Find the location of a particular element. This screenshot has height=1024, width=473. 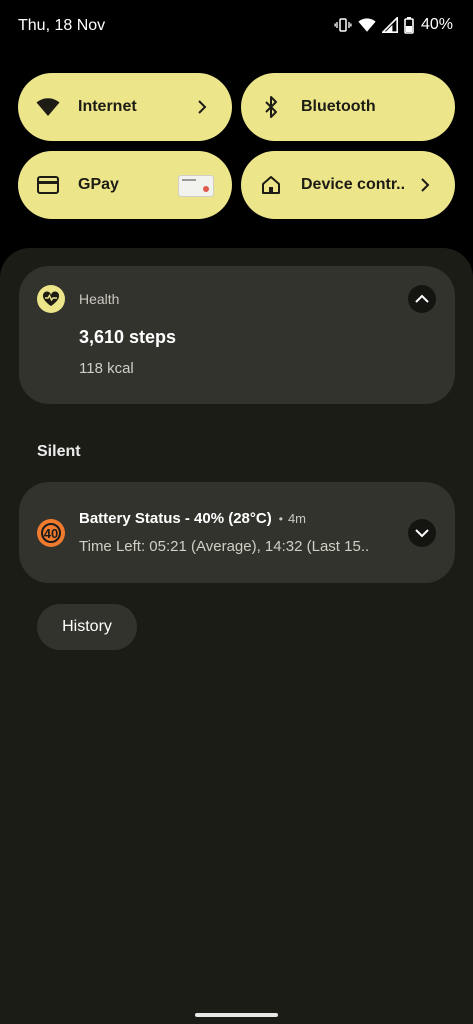

tile-internet-label: Internet is located at coordinates (107, 106).